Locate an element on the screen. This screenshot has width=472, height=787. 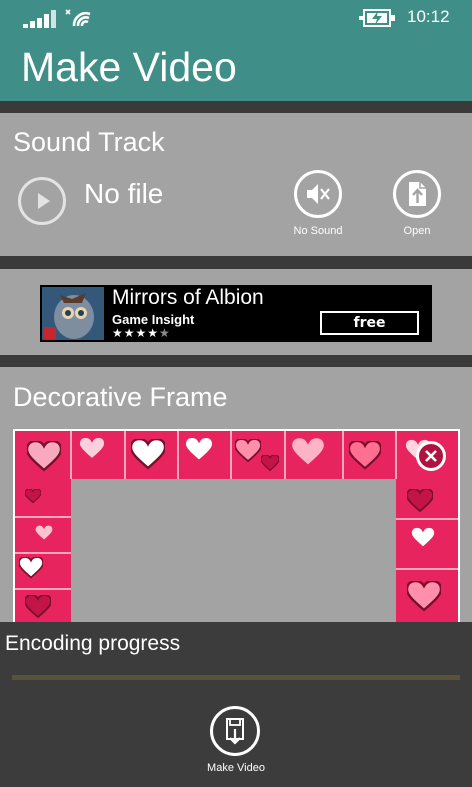
page-title: Make Video is located at coordinates (129, 67).